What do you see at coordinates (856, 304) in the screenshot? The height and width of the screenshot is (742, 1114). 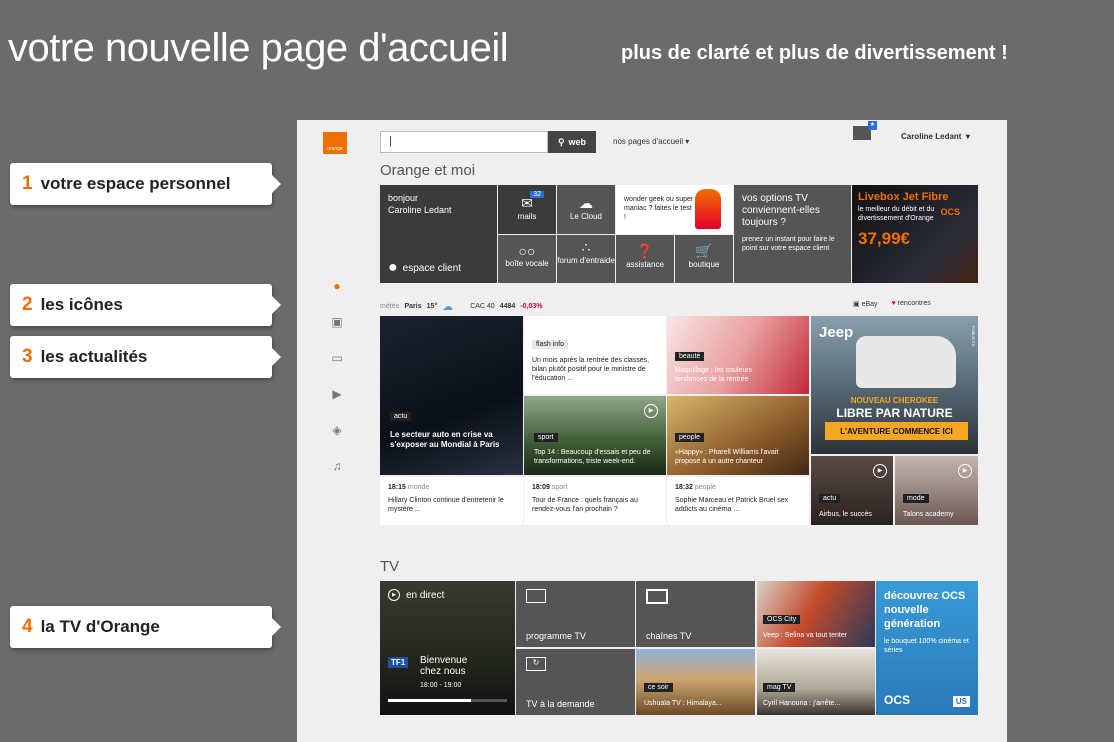 I see `ebay-icon: ▣` at bounding box center [856, 304].